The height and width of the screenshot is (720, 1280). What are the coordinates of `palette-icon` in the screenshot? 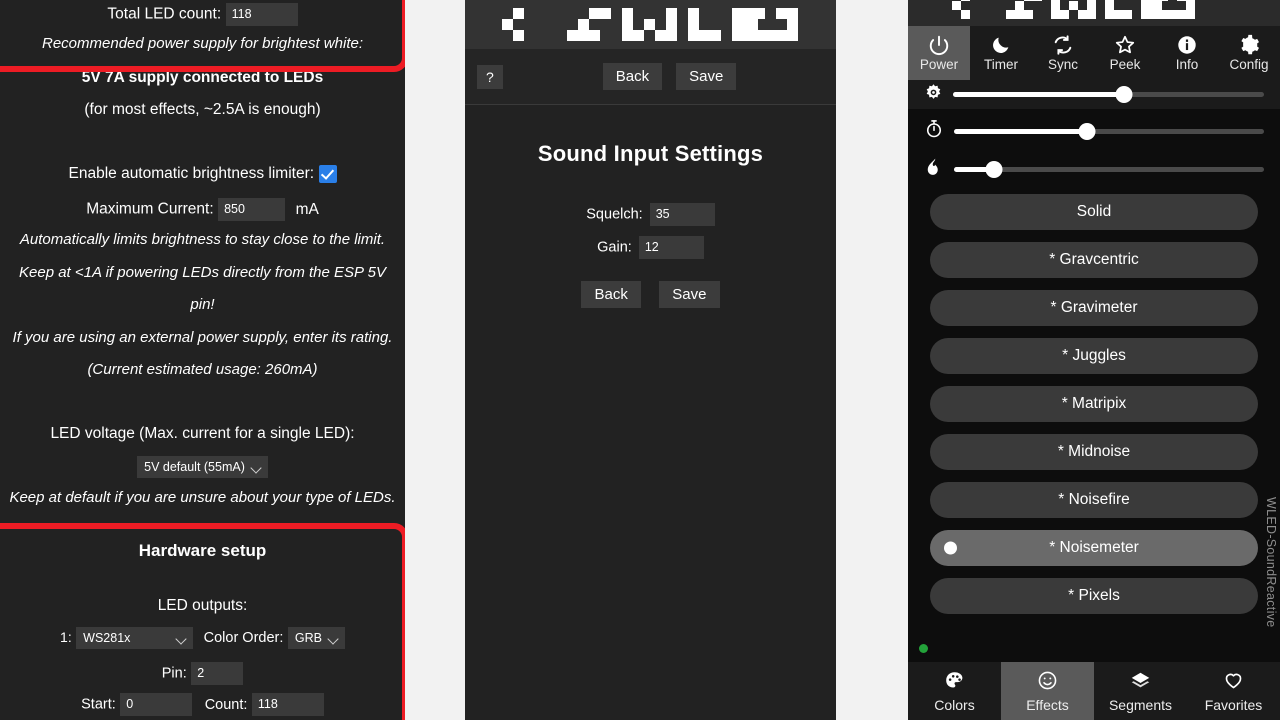 It's located at (954, 682).